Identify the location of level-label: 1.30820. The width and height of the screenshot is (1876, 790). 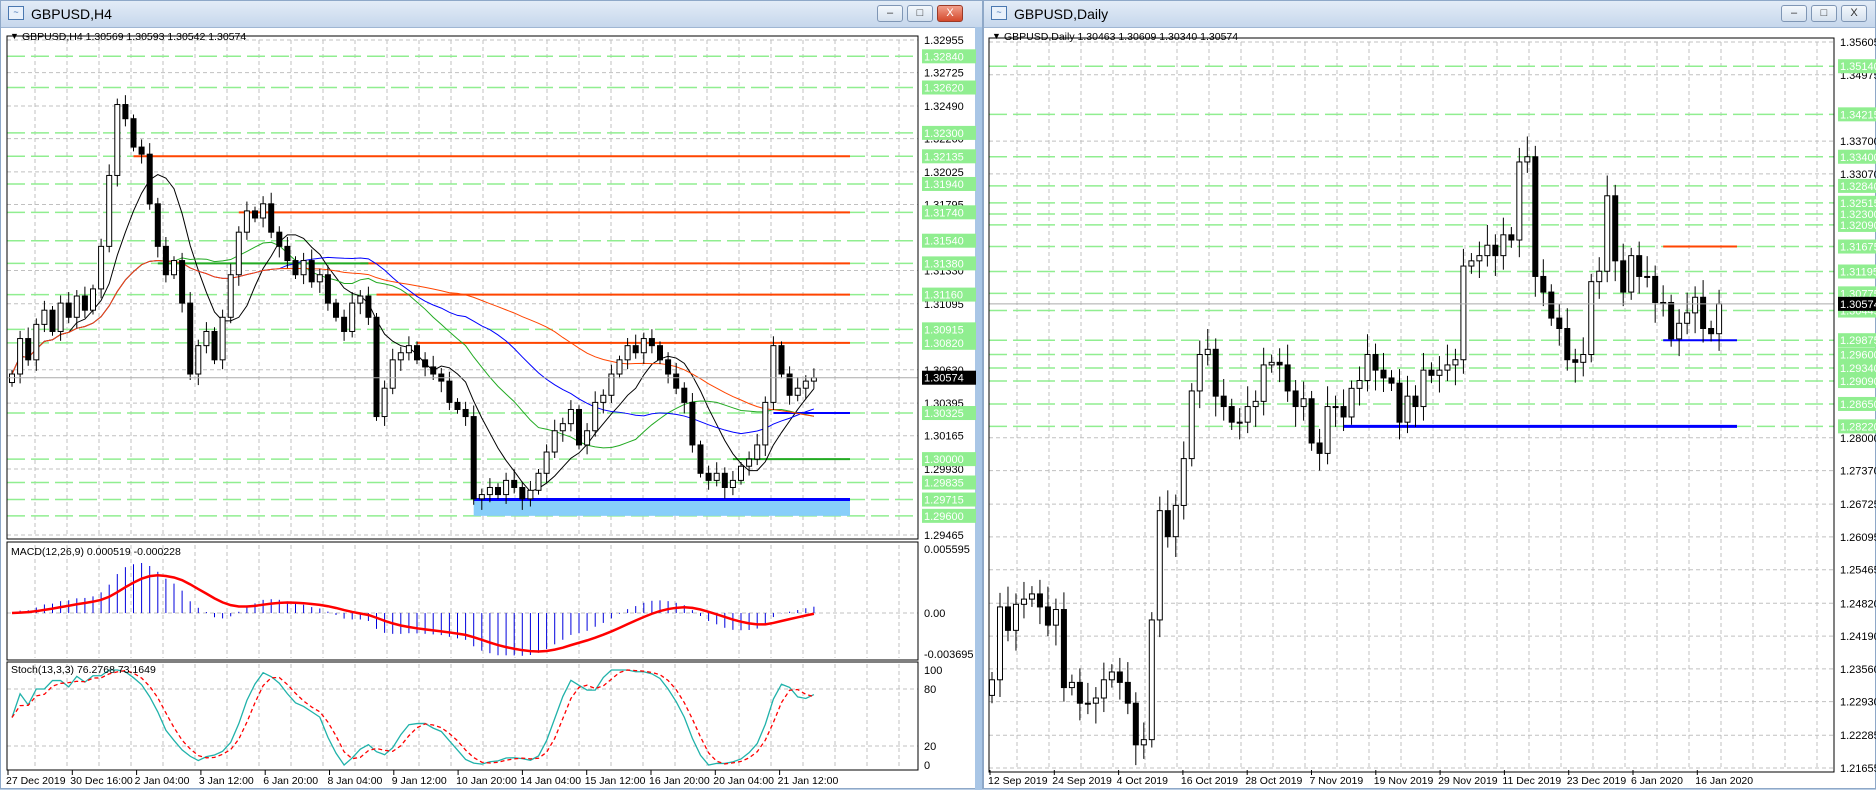
(944, 344).